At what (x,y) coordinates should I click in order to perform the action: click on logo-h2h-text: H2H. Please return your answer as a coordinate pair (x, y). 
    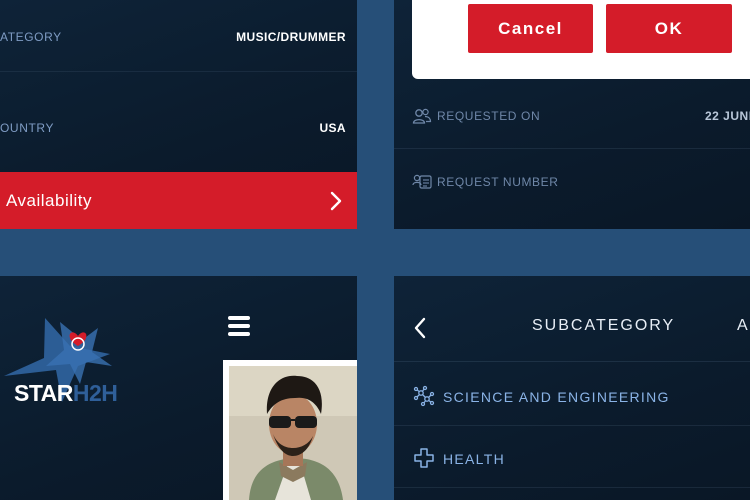
    Looking at the image, I should click on (95, 393).